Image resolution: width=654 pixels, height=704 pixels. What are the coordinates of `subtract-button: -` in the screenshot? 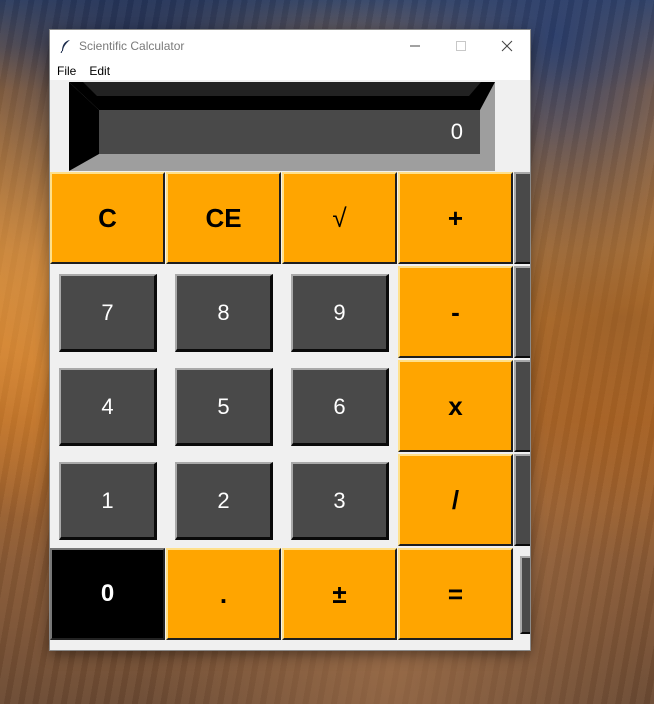 It's located at (455, 312).